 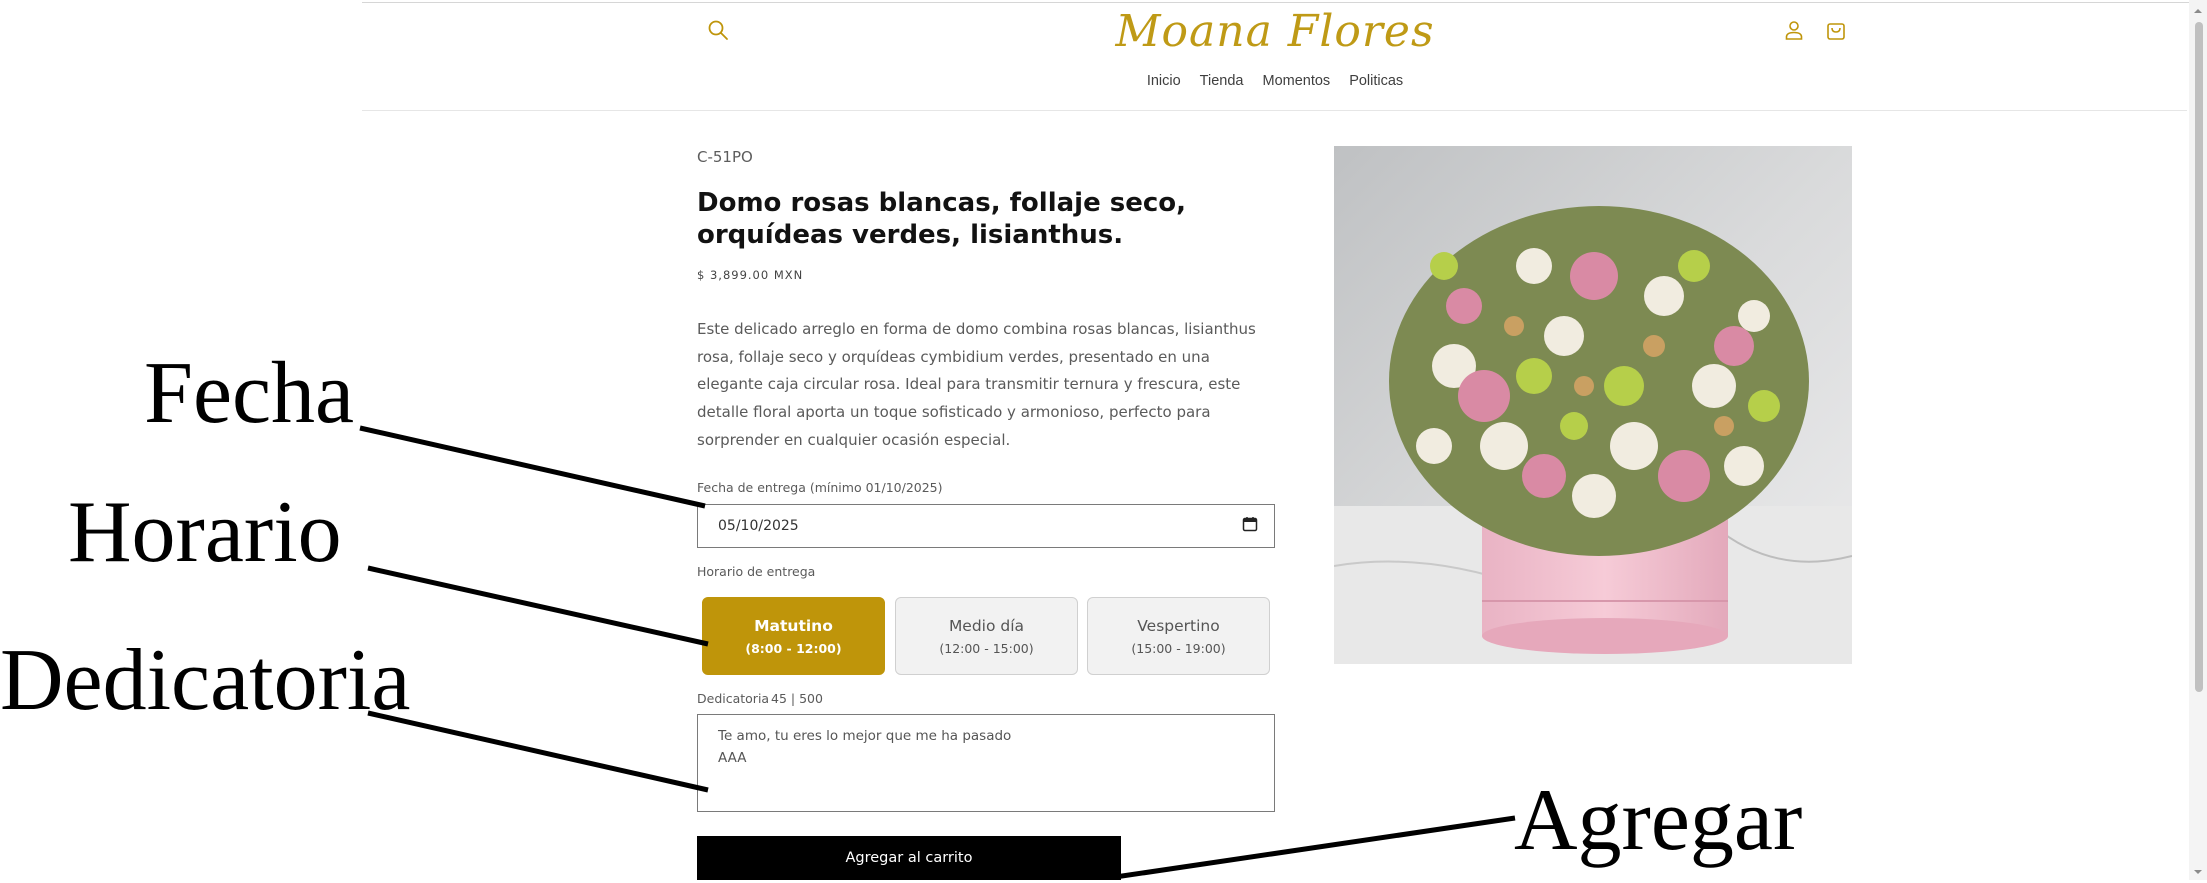 I want to click on annotation-dedicatoria: Dedicatoria, so click(x=205, y=680).